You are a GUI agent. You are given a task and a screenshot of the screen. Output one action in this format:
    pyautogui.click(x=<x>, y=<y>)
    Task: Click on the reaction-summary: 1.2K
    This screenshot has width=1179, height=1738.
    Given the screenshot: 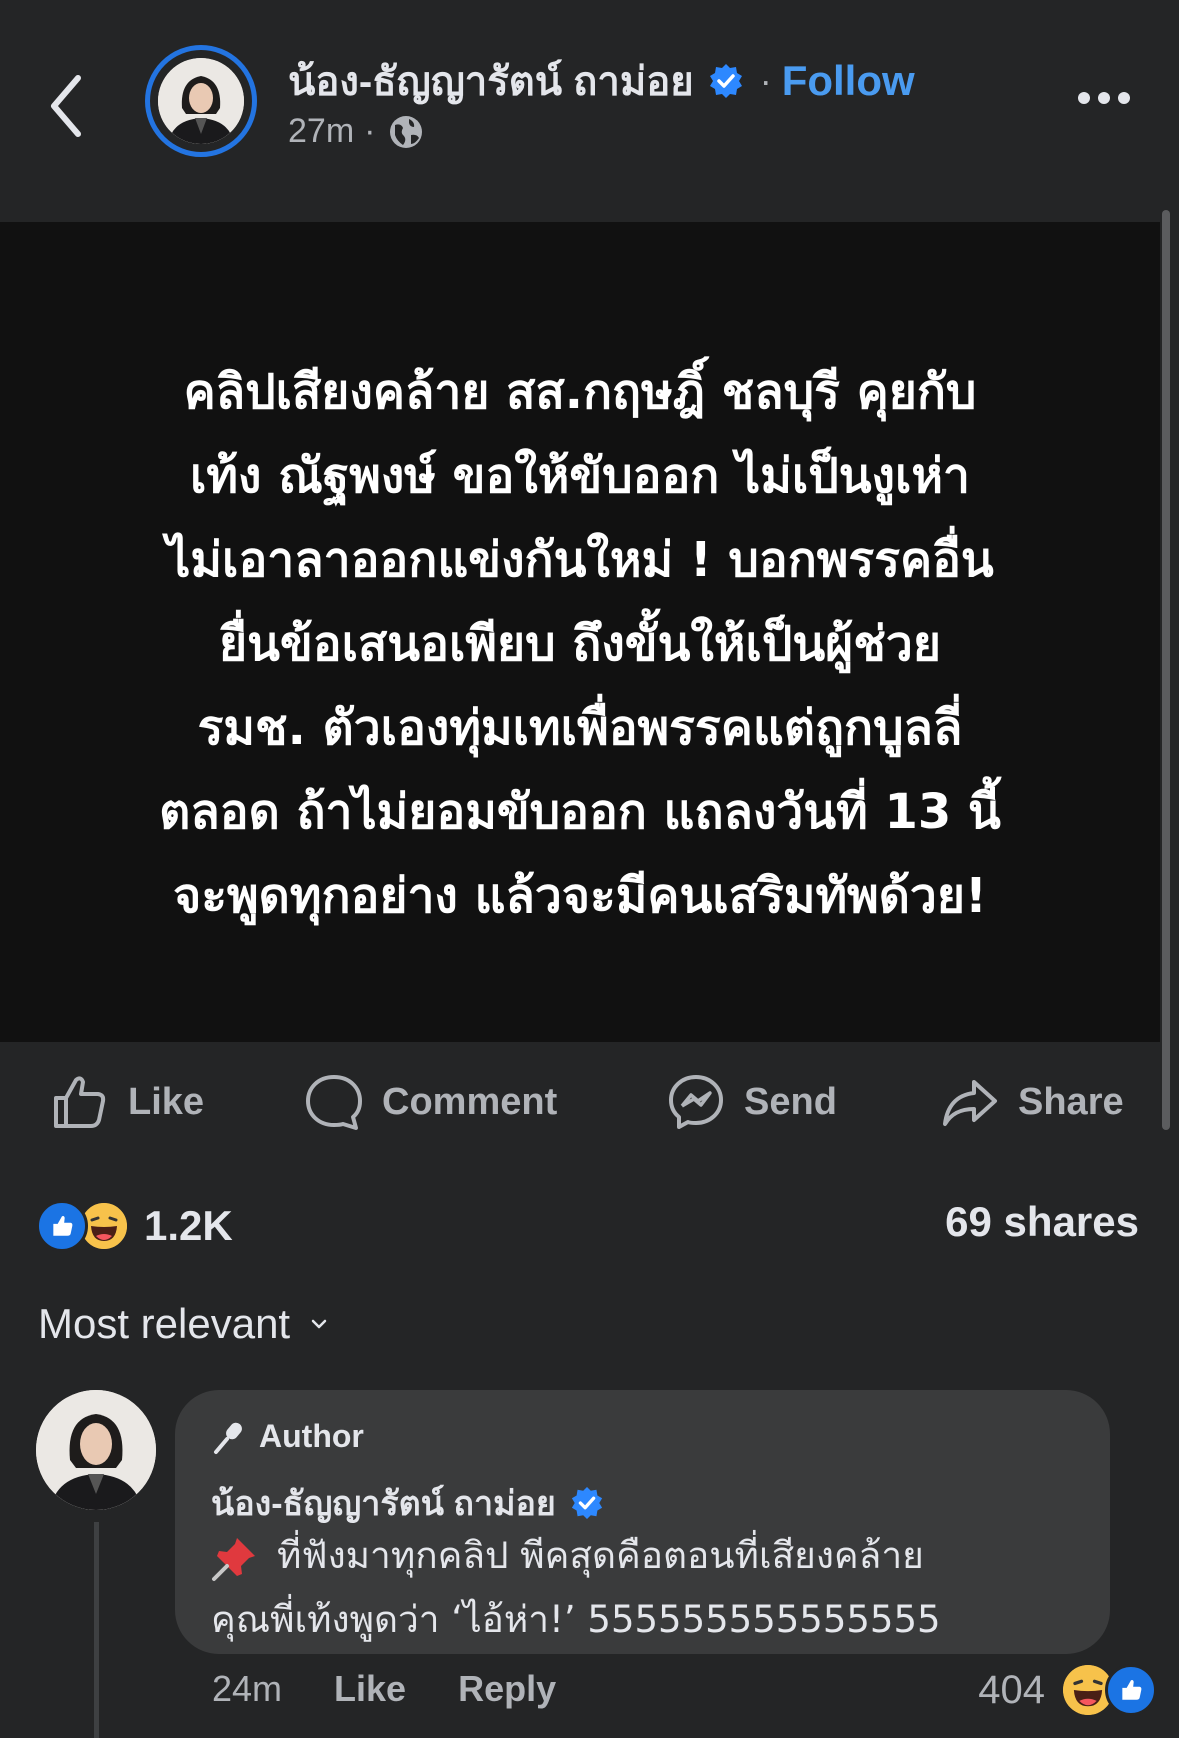 What is the action you would take?
    pyautogui.click(x=134, y=1226)
    